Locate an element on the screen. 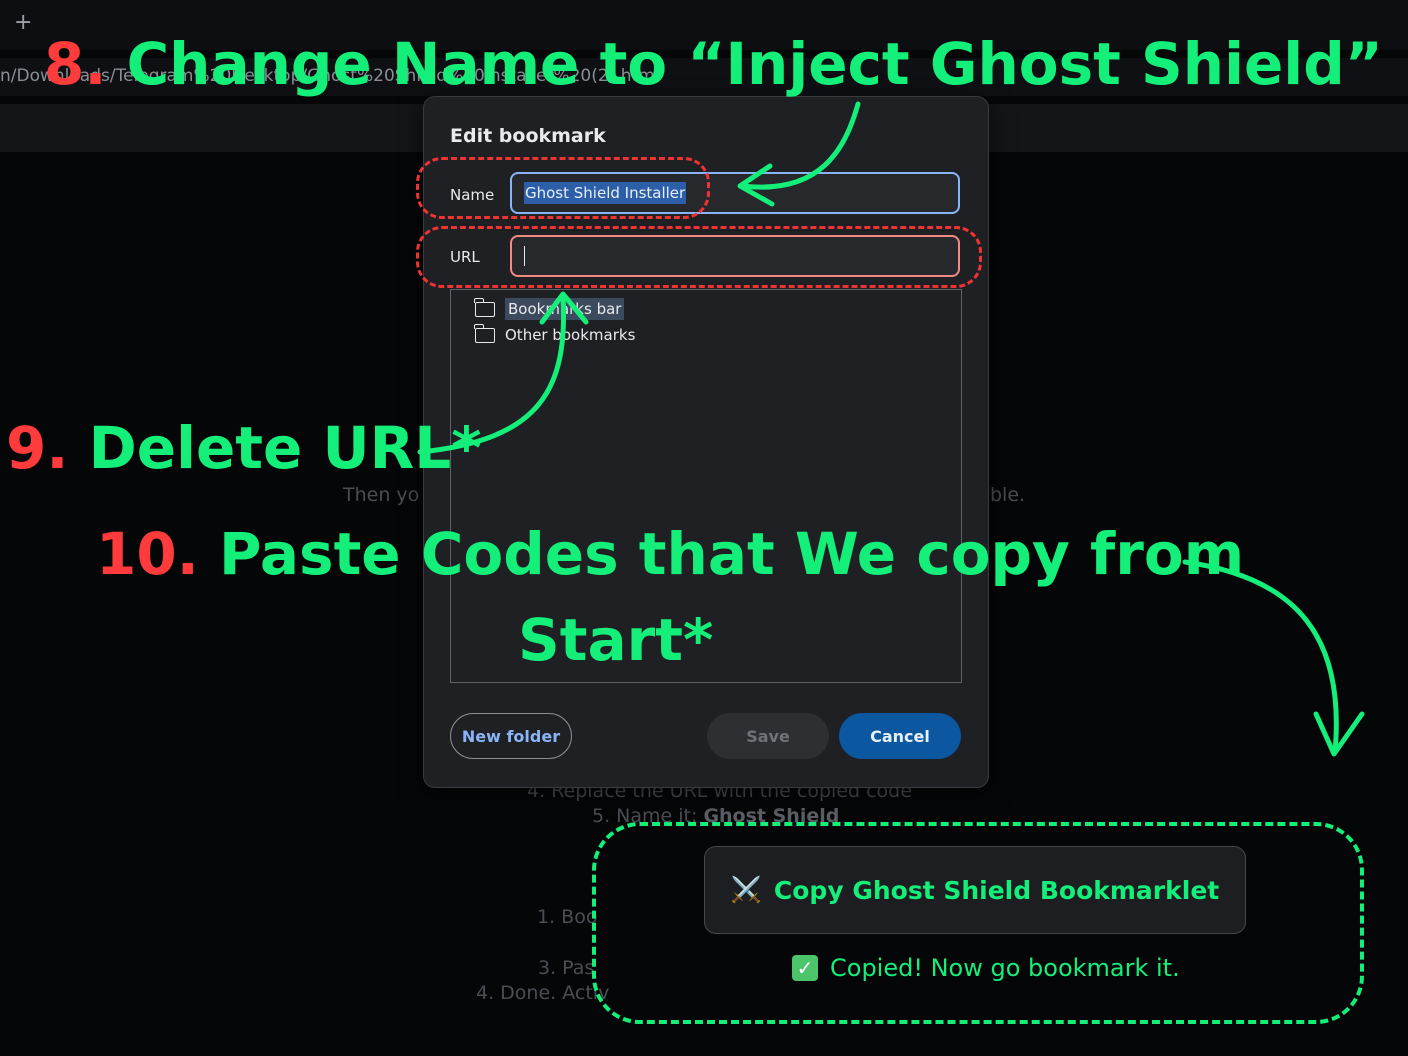  copy-bookmarklet-button: ⚔️ Copy Ghost Shield Bookmarklet is located at coordinates (975, 890).